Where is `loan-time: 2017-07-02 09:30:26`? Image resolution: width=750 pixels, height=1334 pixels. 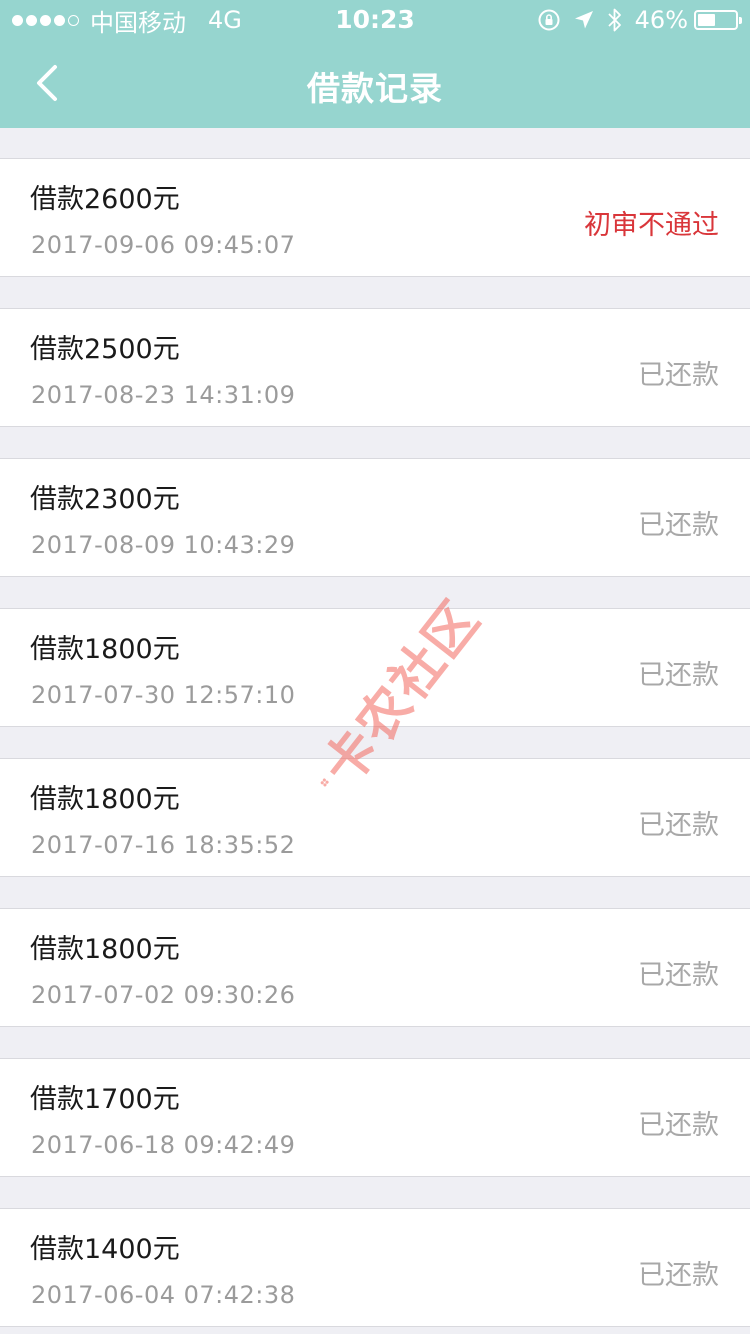
loan-time: 2017-07-02 09:30:26 is located at coordinates (163, 995).